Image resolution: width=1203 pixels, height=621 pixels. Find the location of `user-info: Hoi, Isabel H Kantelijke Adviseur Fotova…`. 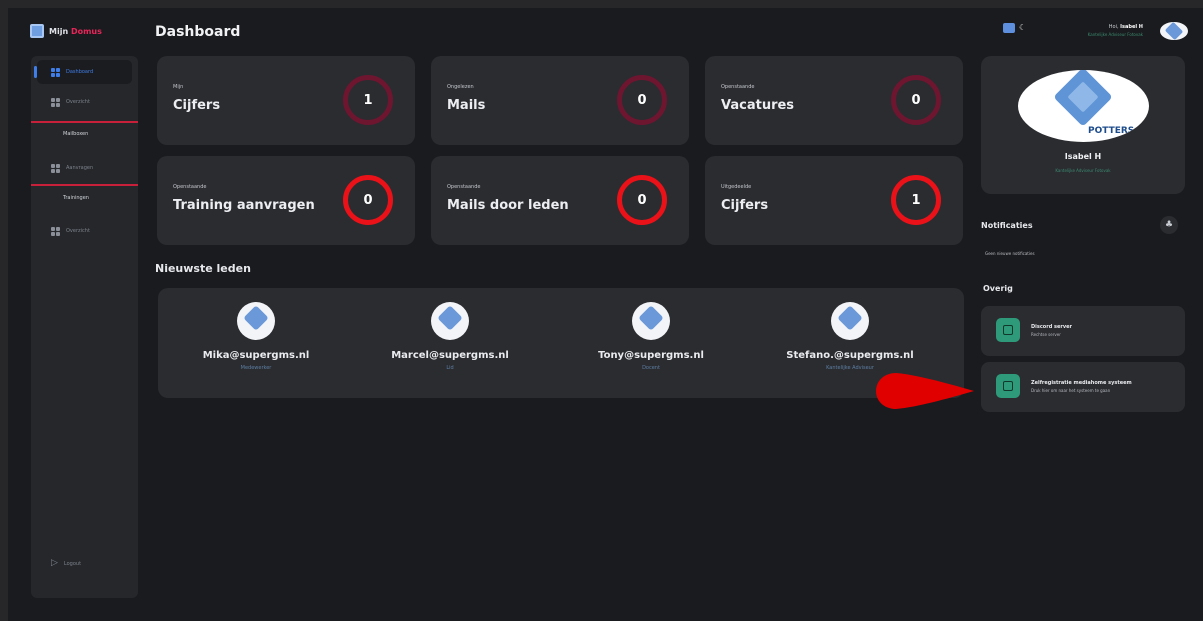

user-info: Hoi, Isabel H Kantelijke Adviseur Fotova… is located at coordinates (1115, 30).